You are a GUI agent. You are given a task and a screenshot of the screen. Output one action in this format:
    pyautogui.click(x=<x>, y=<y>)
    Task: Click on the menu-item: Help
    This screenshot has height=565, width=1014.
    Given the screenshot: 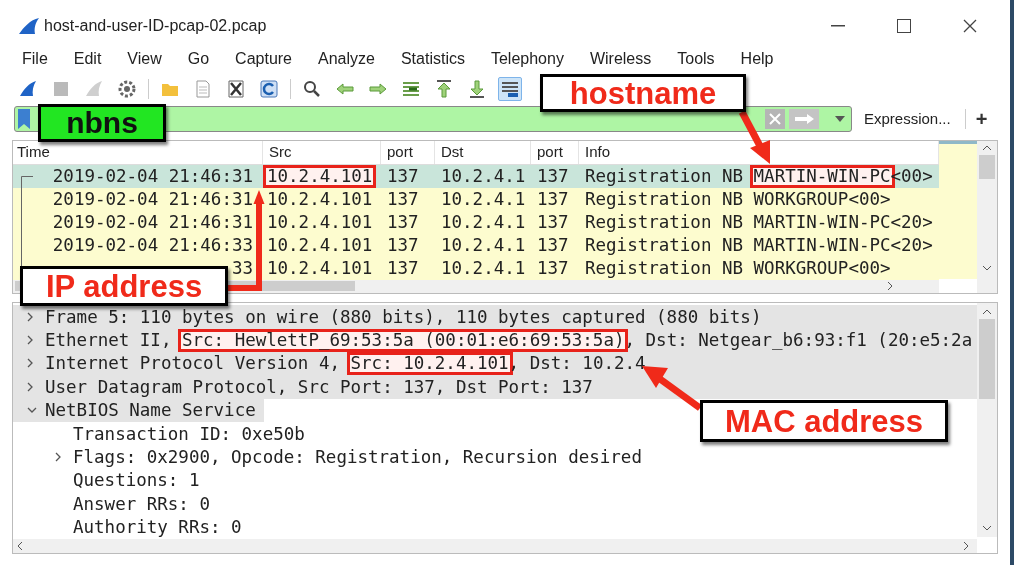 What is the action you would take?
    pyautogui.click(x=757, y=59)
    